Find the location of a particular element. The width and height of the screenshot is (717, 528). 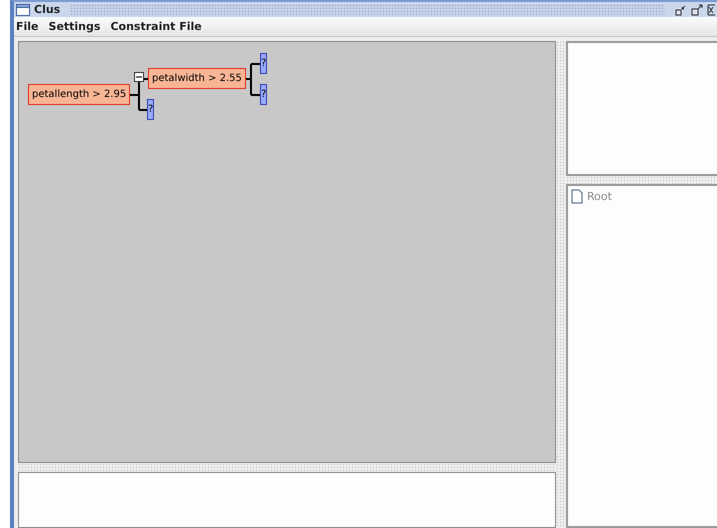

maximize-icon is located at coordinates (697, 10).